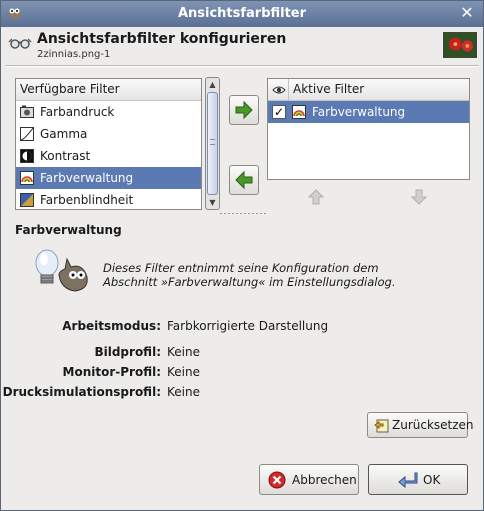  What do you see at coordinates (248, 326) in the screenshot?
I see `field-value-arbeitsmodus: Farbkorrigierte Darstellung` at bounding box center [248, 326].